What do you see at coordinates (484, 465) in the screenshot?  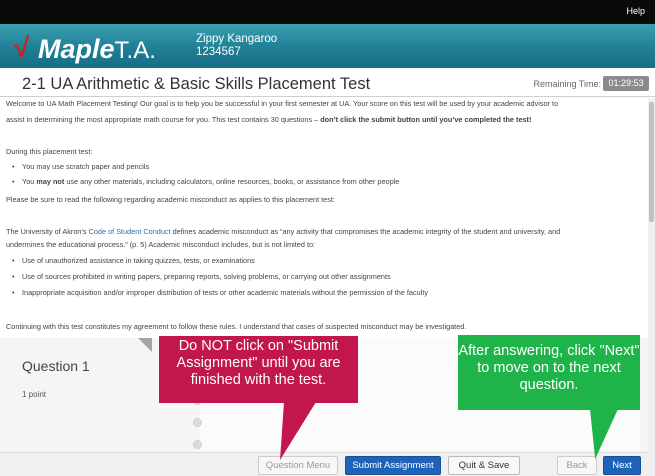 I see `quit-save-button: Quit & Save` at bounding box center [484, 465].